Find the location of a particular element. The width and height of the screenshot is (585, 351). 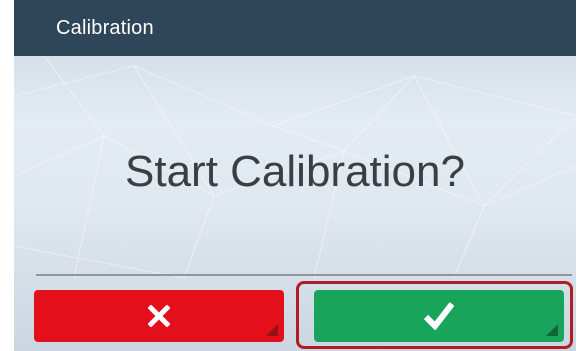

cancel-button is located at coordinates (159, 316).